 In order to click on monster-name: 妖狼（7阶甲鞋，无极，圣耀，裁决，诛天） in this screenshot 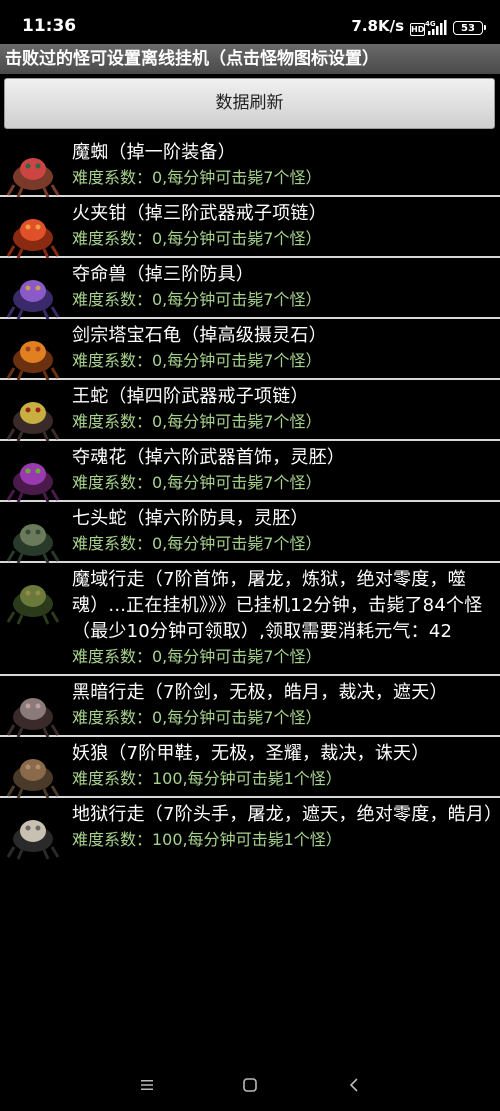, I will do `click(251, 753)`.